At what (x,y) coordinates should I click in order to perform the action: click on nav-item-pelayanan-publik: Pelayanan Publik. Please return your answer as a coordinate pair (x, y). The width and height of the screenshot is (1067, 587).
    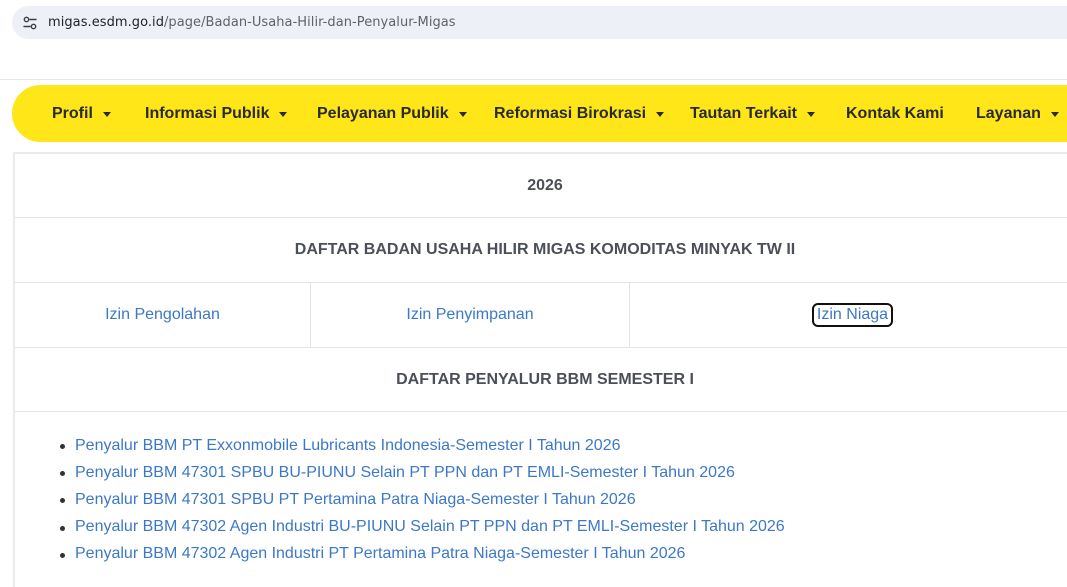
    Looking at the image, I should click on (392, 113).